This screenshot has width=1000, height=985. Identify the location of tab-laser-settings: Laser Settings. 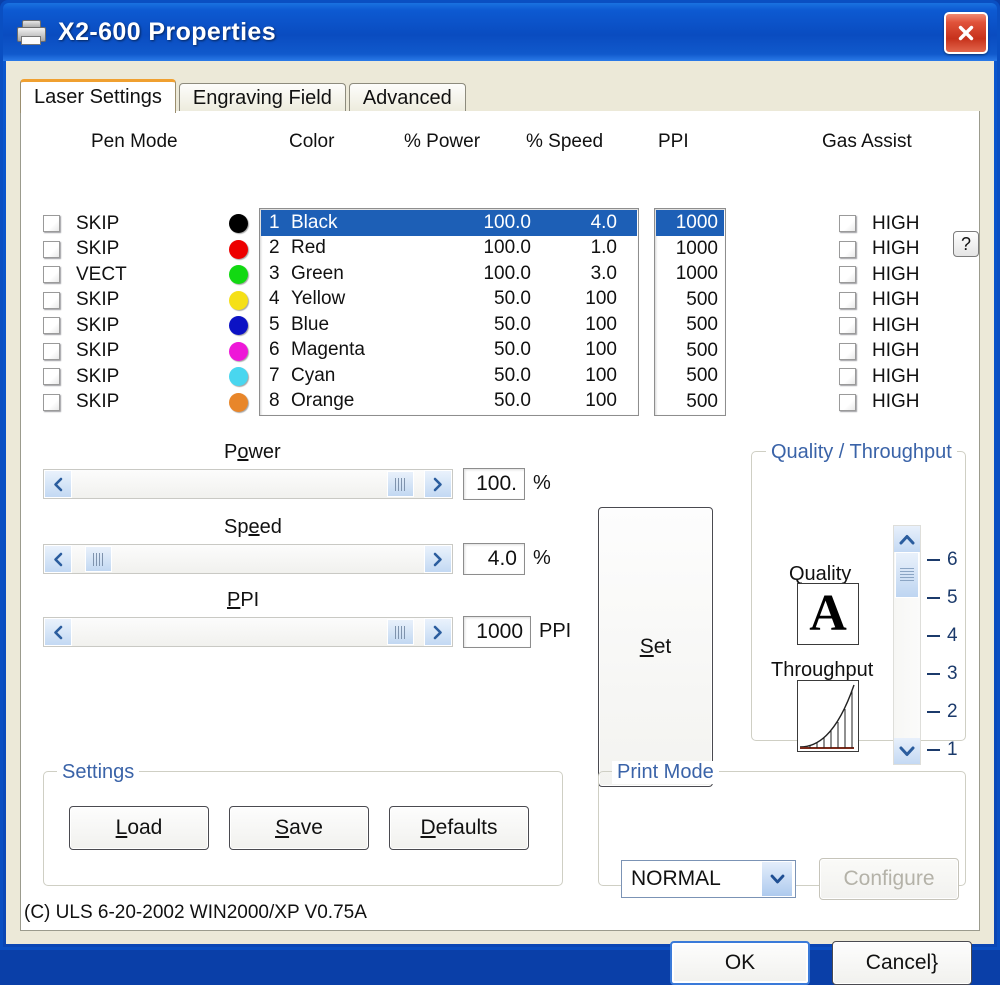
(98, 96).